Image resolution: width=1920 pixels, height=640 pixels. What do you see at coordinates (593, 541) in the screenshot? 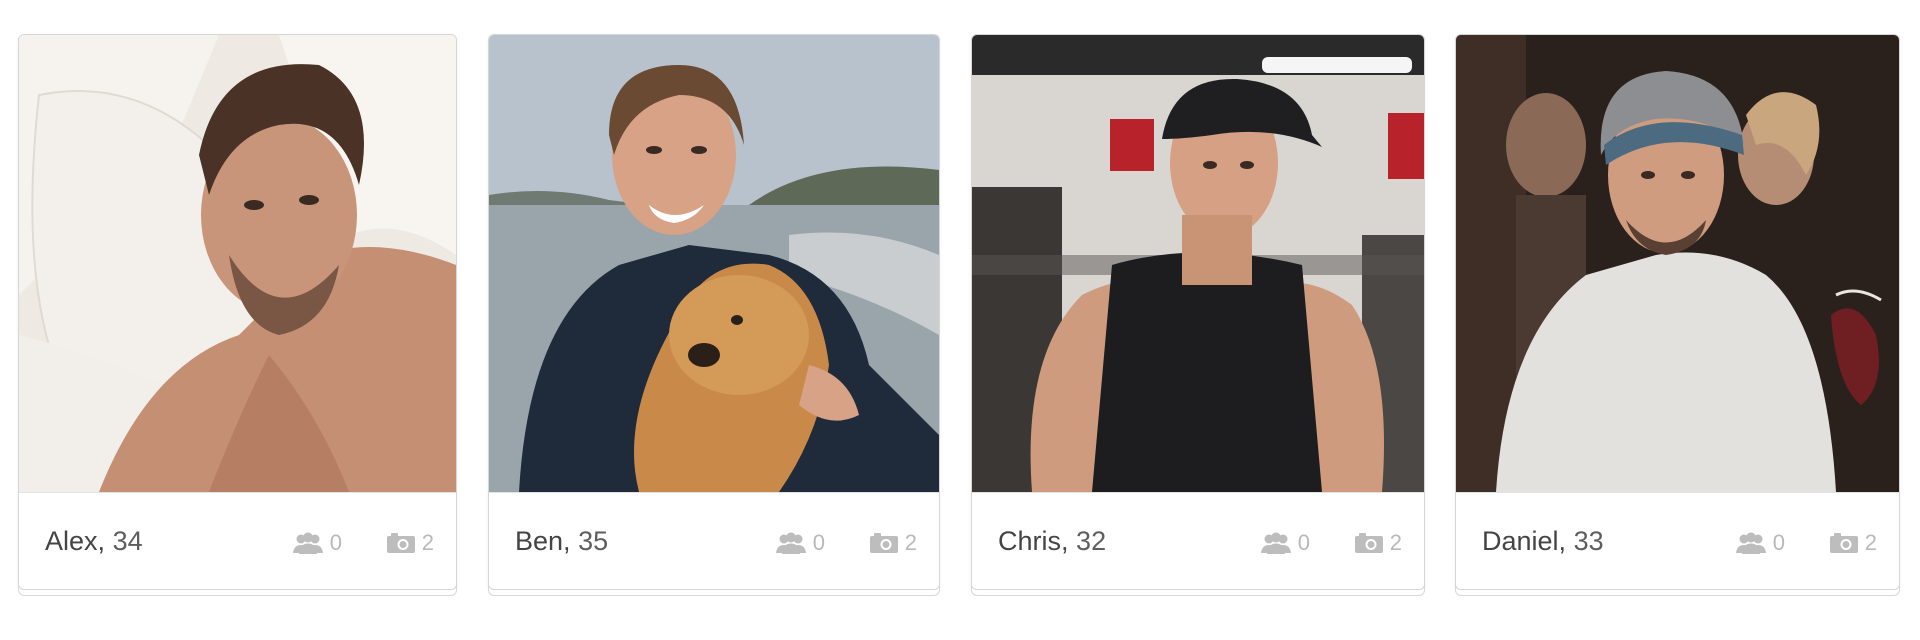
I see `profile-age: 35` at bounding box center [593, 541].